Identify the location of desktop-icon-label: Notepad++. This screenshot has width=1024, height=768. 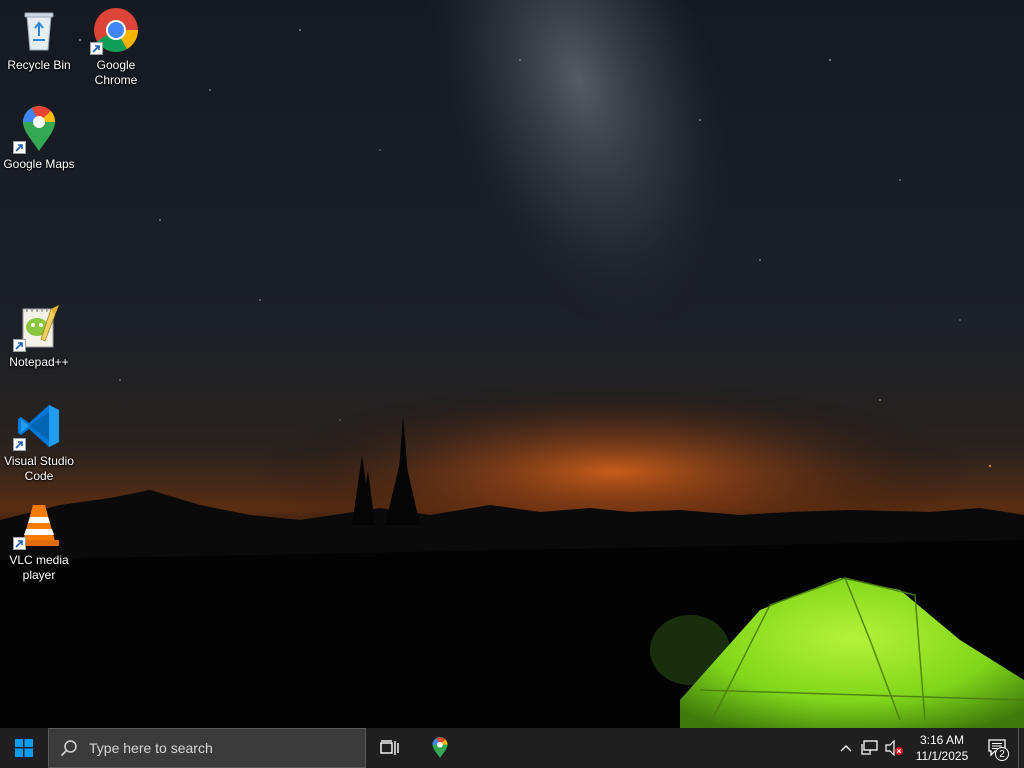
(39, 362).